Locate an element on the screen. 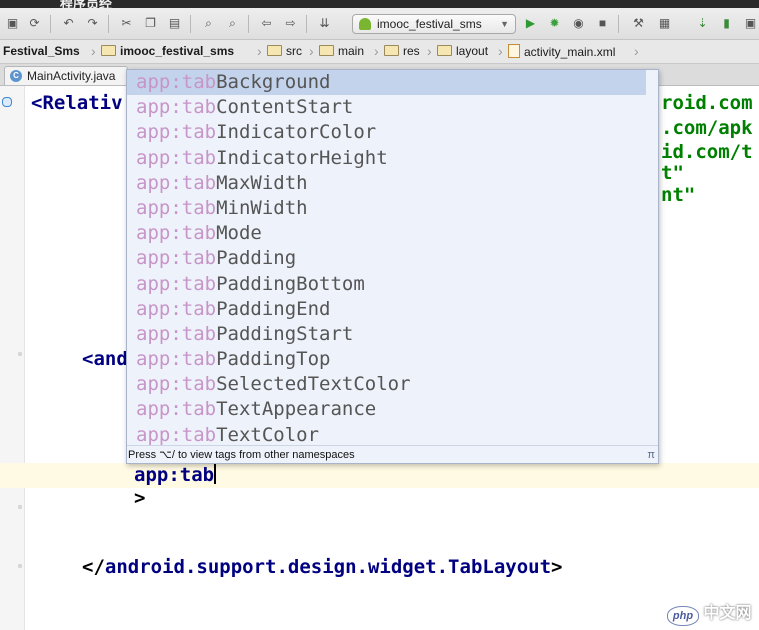 The width and height of the screenshot is (759, 630). find-icon: ⌕ is located at coordinates (208, 23).